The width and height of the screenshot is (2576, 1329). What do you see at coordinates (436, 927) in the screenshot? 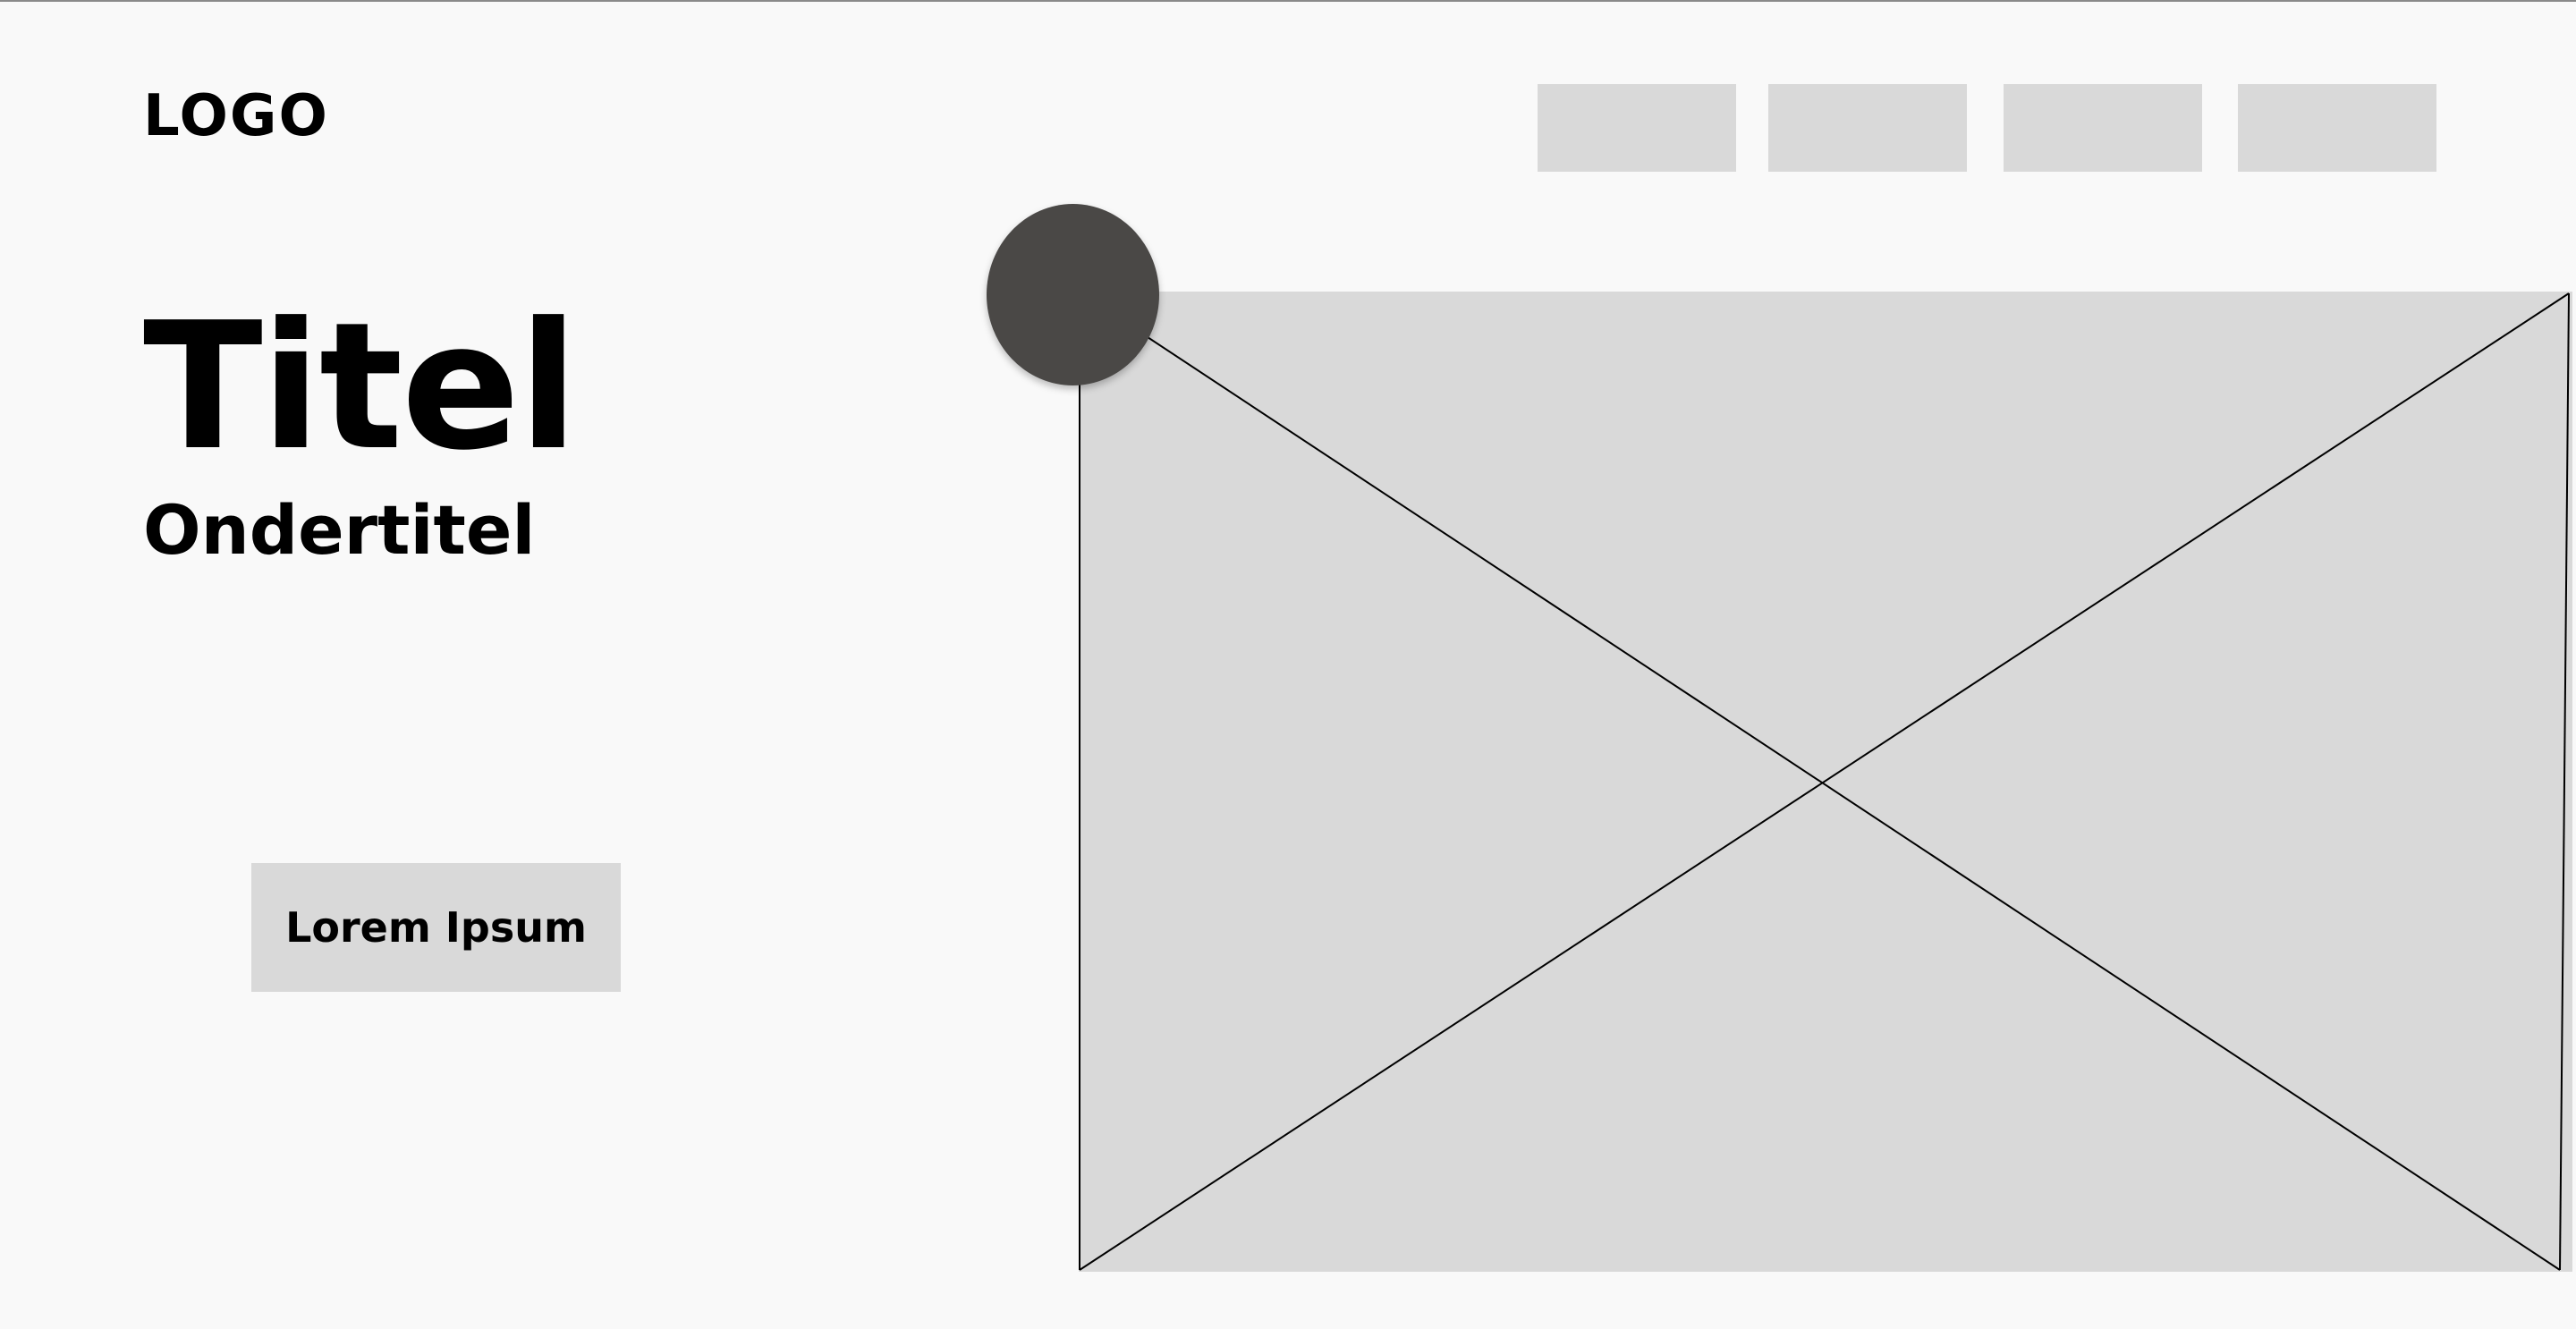
I see `cta-button: Lorem Ipsum` at bounding box center [436, 927].